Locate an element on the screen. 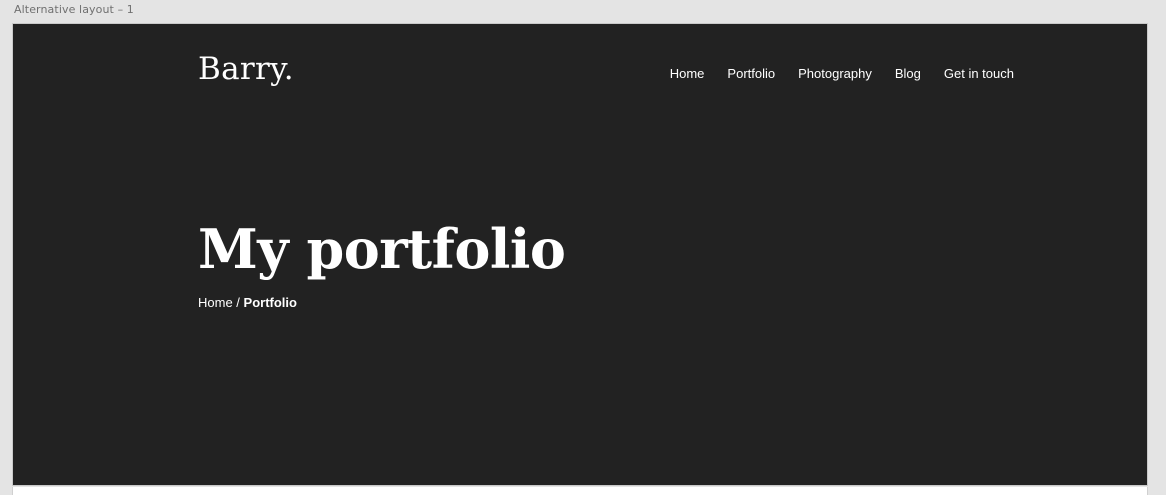 Image resolution: width=1166 pixels, height=495 pixels. breadcrumb-current: Portfolio is located at coordinates (270, 302).